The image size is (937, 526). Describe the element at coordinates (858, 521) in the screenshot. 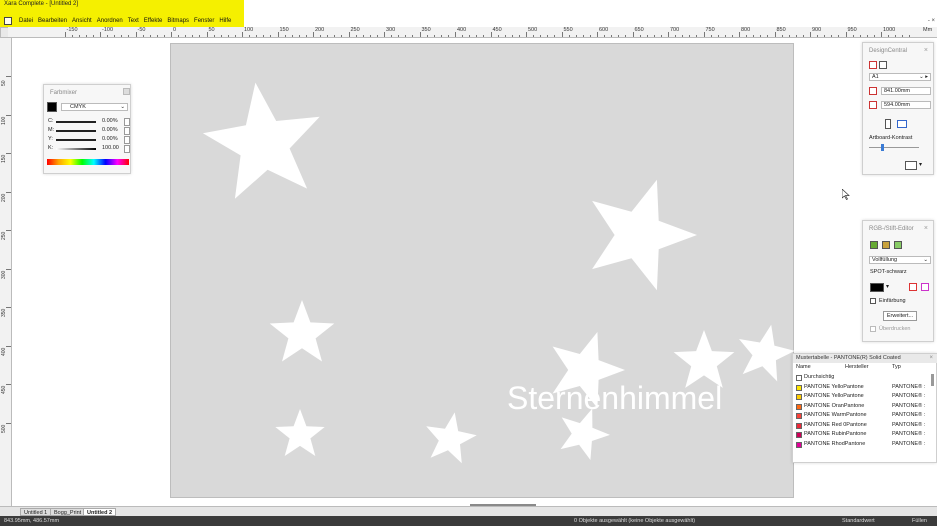

I see `style-status: Standardwert` at that location.